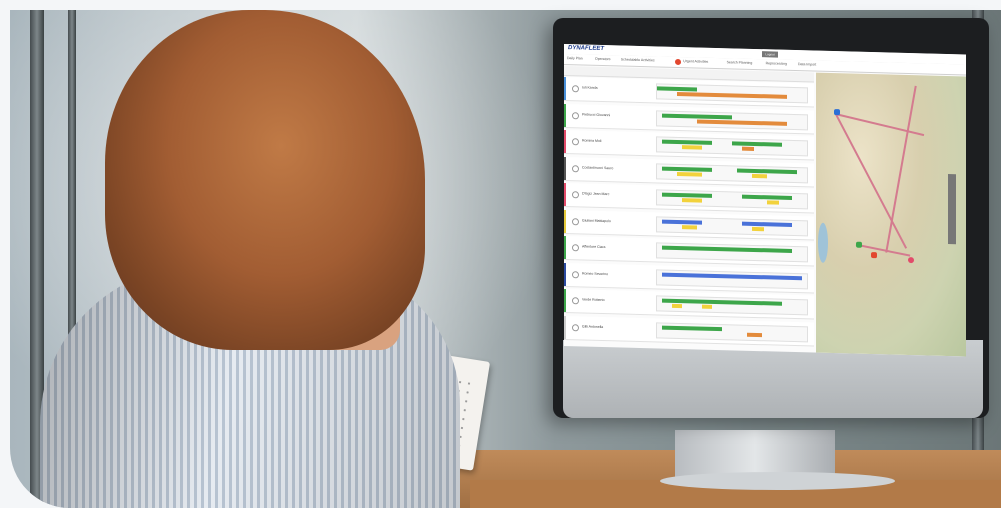 The width and height of the screenshot is (1001, 508). Describe the element at coordinates (776, 63) in the screenshot. I see `tab-reprocessing: Reprocessing` at that location.